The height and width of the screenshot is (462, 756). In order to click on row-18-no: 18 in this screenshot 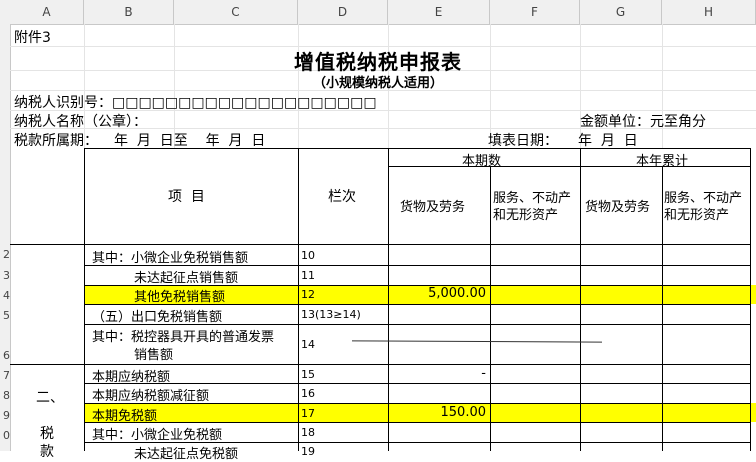, I will do `click(308, 432)`.